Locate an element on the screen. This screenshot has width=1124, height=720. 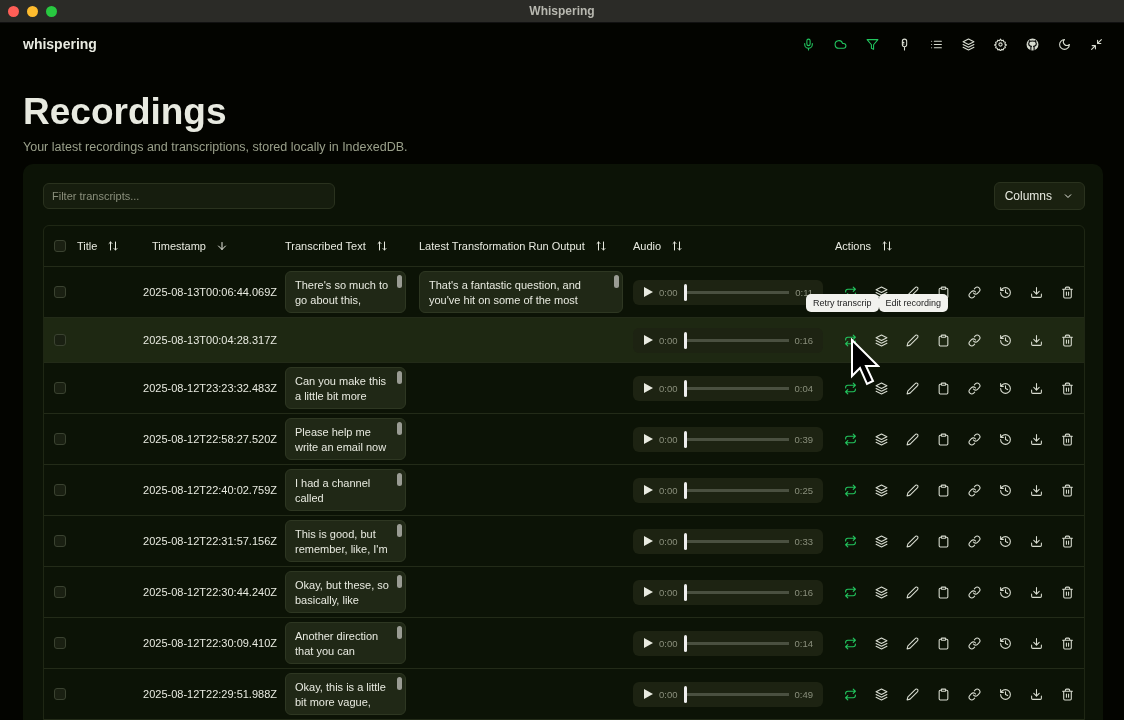
duration: 0:14 is located at coordinates (803, 643).